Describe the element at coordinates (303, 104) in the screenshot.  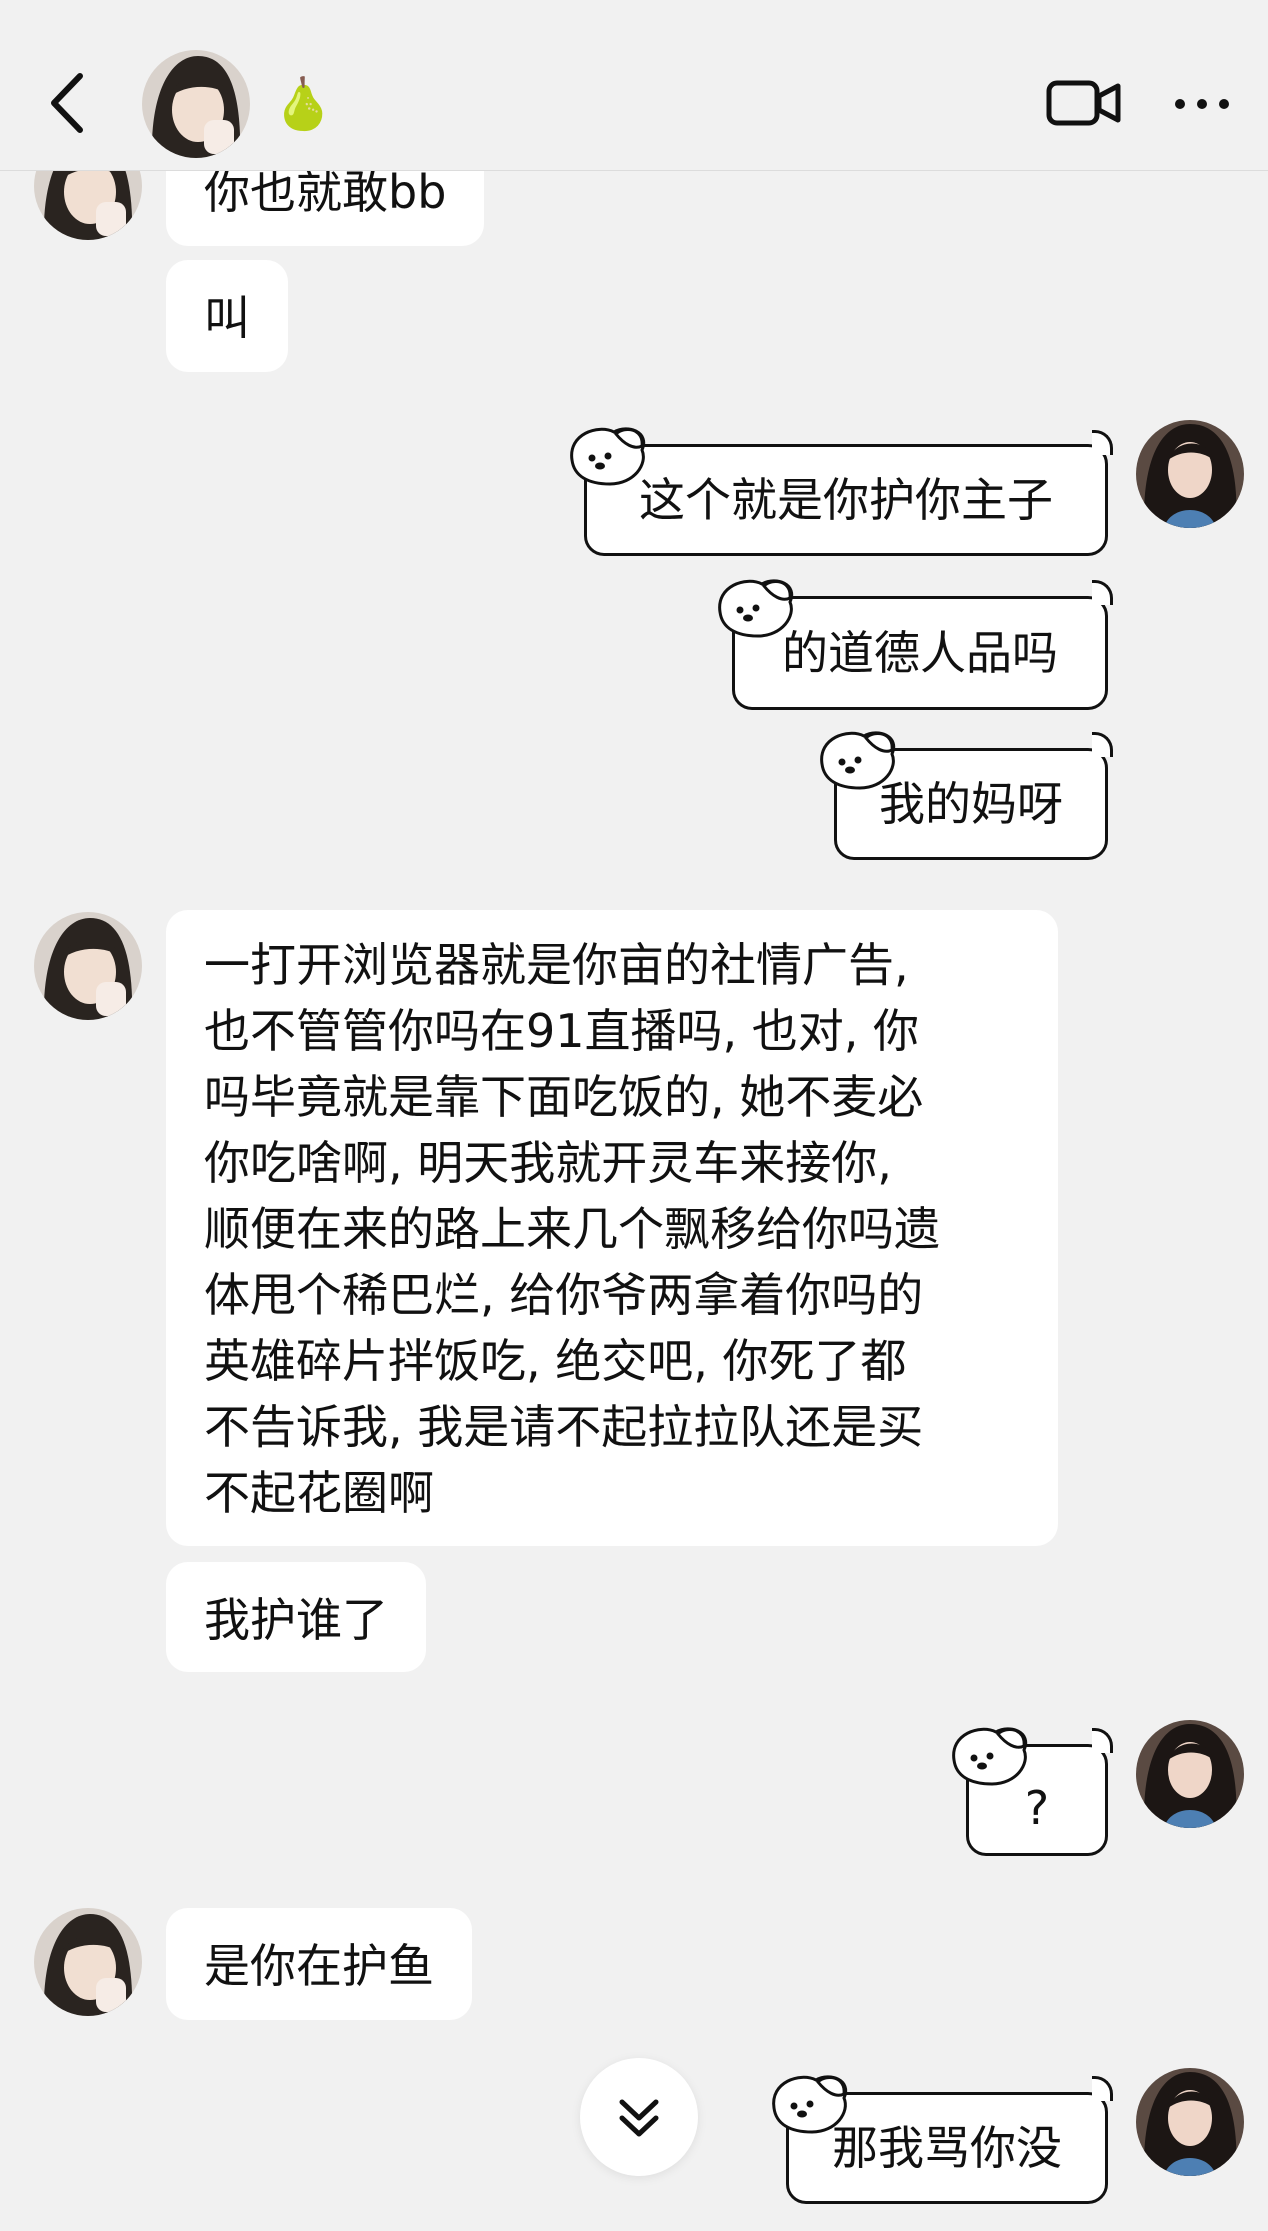
I see `pear-emoji: 🍐` at that location.